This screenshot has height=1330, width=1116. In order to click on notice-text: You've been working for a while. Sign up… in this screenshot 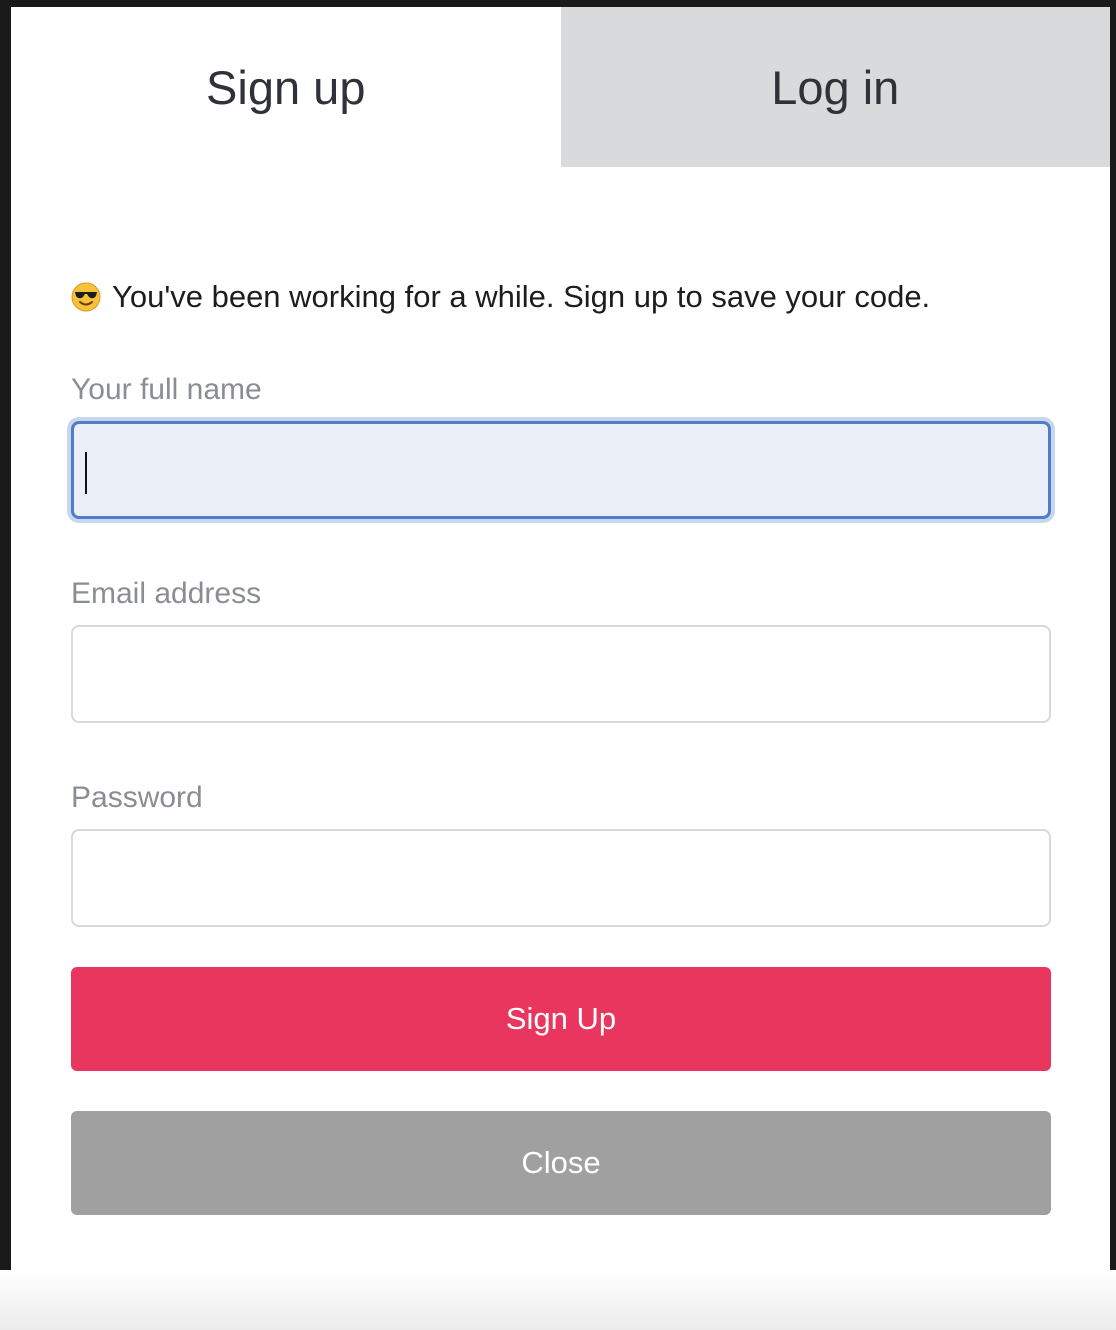, I will do `click(521, 296)`.